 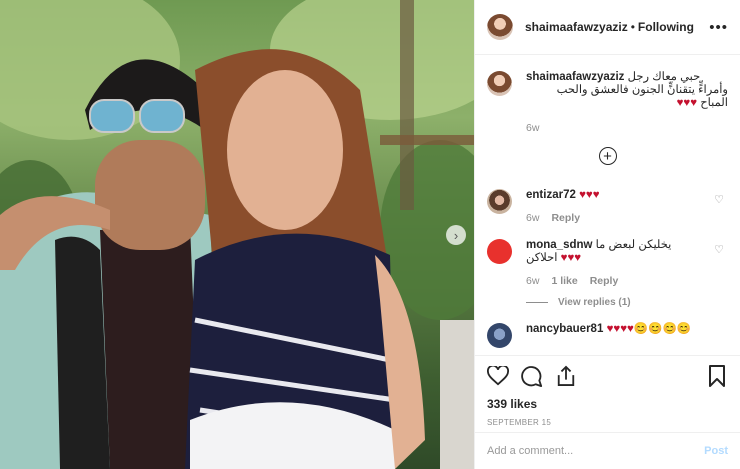 What do you see at coordinates (666, 27) in the screenshot?
I see `follow-status: Following` at bounding box center [666, 27].